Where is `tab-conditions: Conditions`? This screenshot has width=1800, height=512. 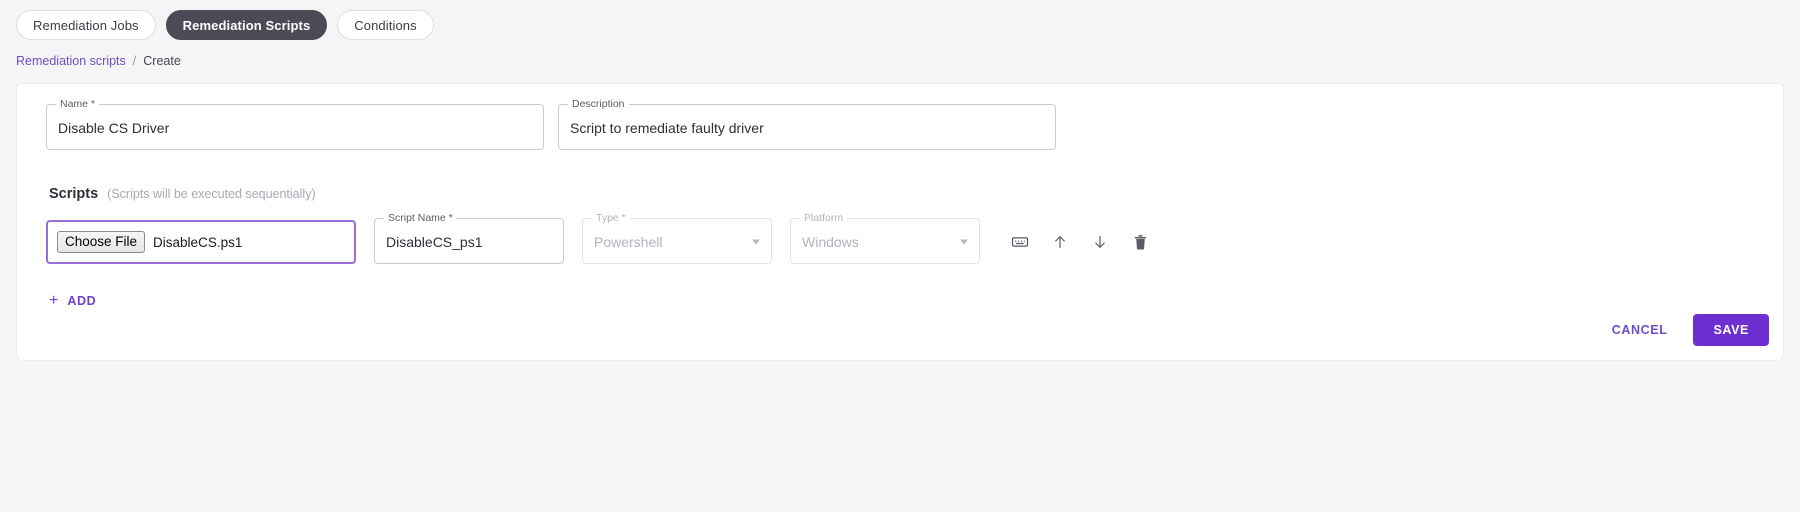 tab-conditions: Conditions is located at coordinates (385, 25).